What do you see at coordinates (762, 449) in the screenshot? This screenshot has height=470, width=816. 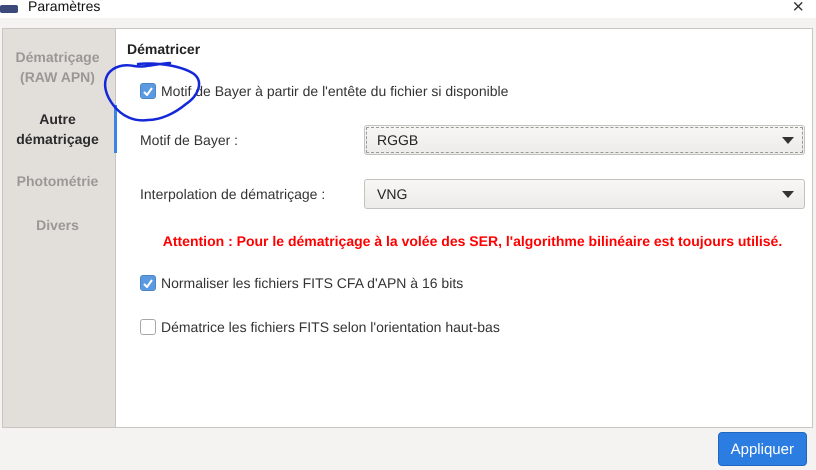 I see `apply-button: Appliquer` at bounding box center [762, 449].